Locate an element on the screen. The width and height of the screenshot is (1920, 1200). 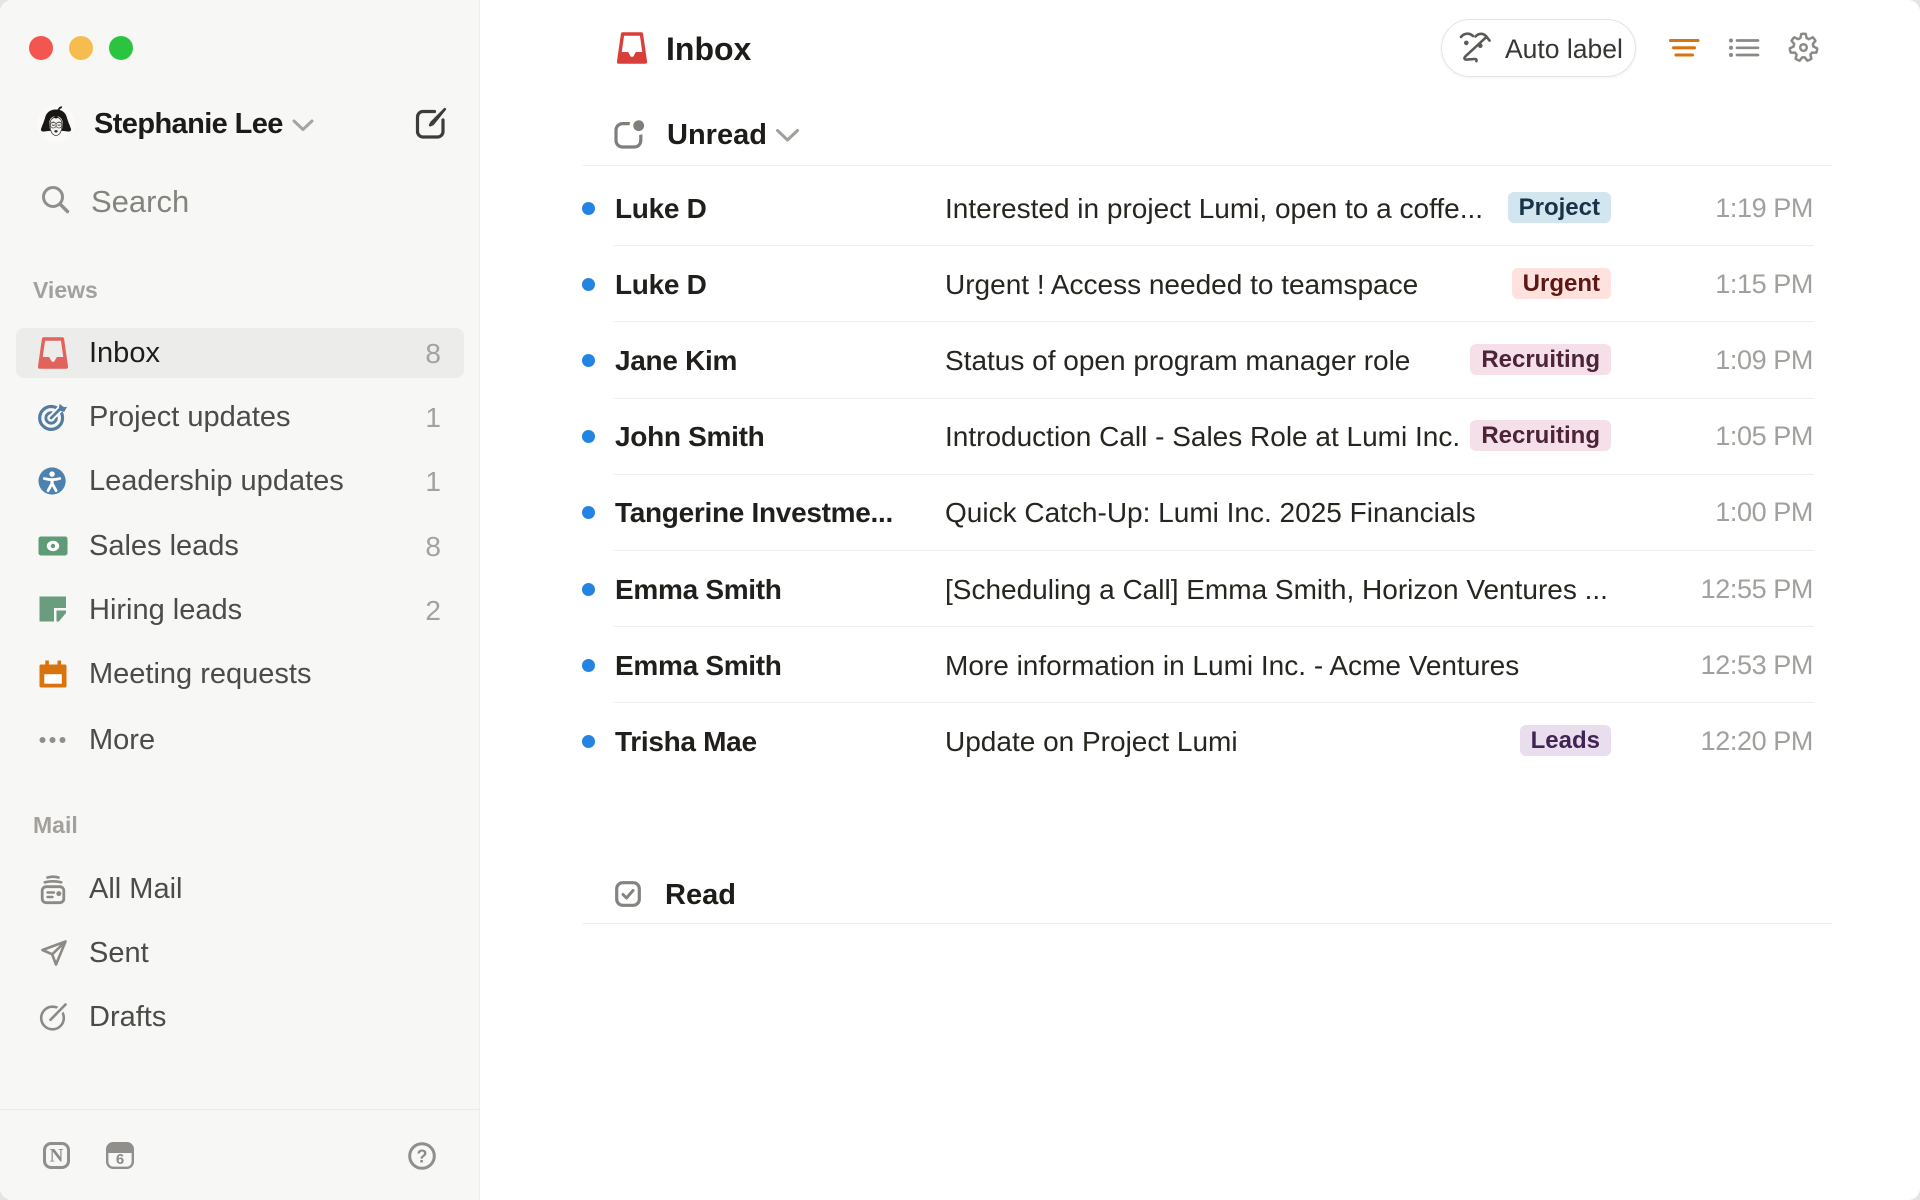
svg-text: N is located at coordinates (57, 1156).